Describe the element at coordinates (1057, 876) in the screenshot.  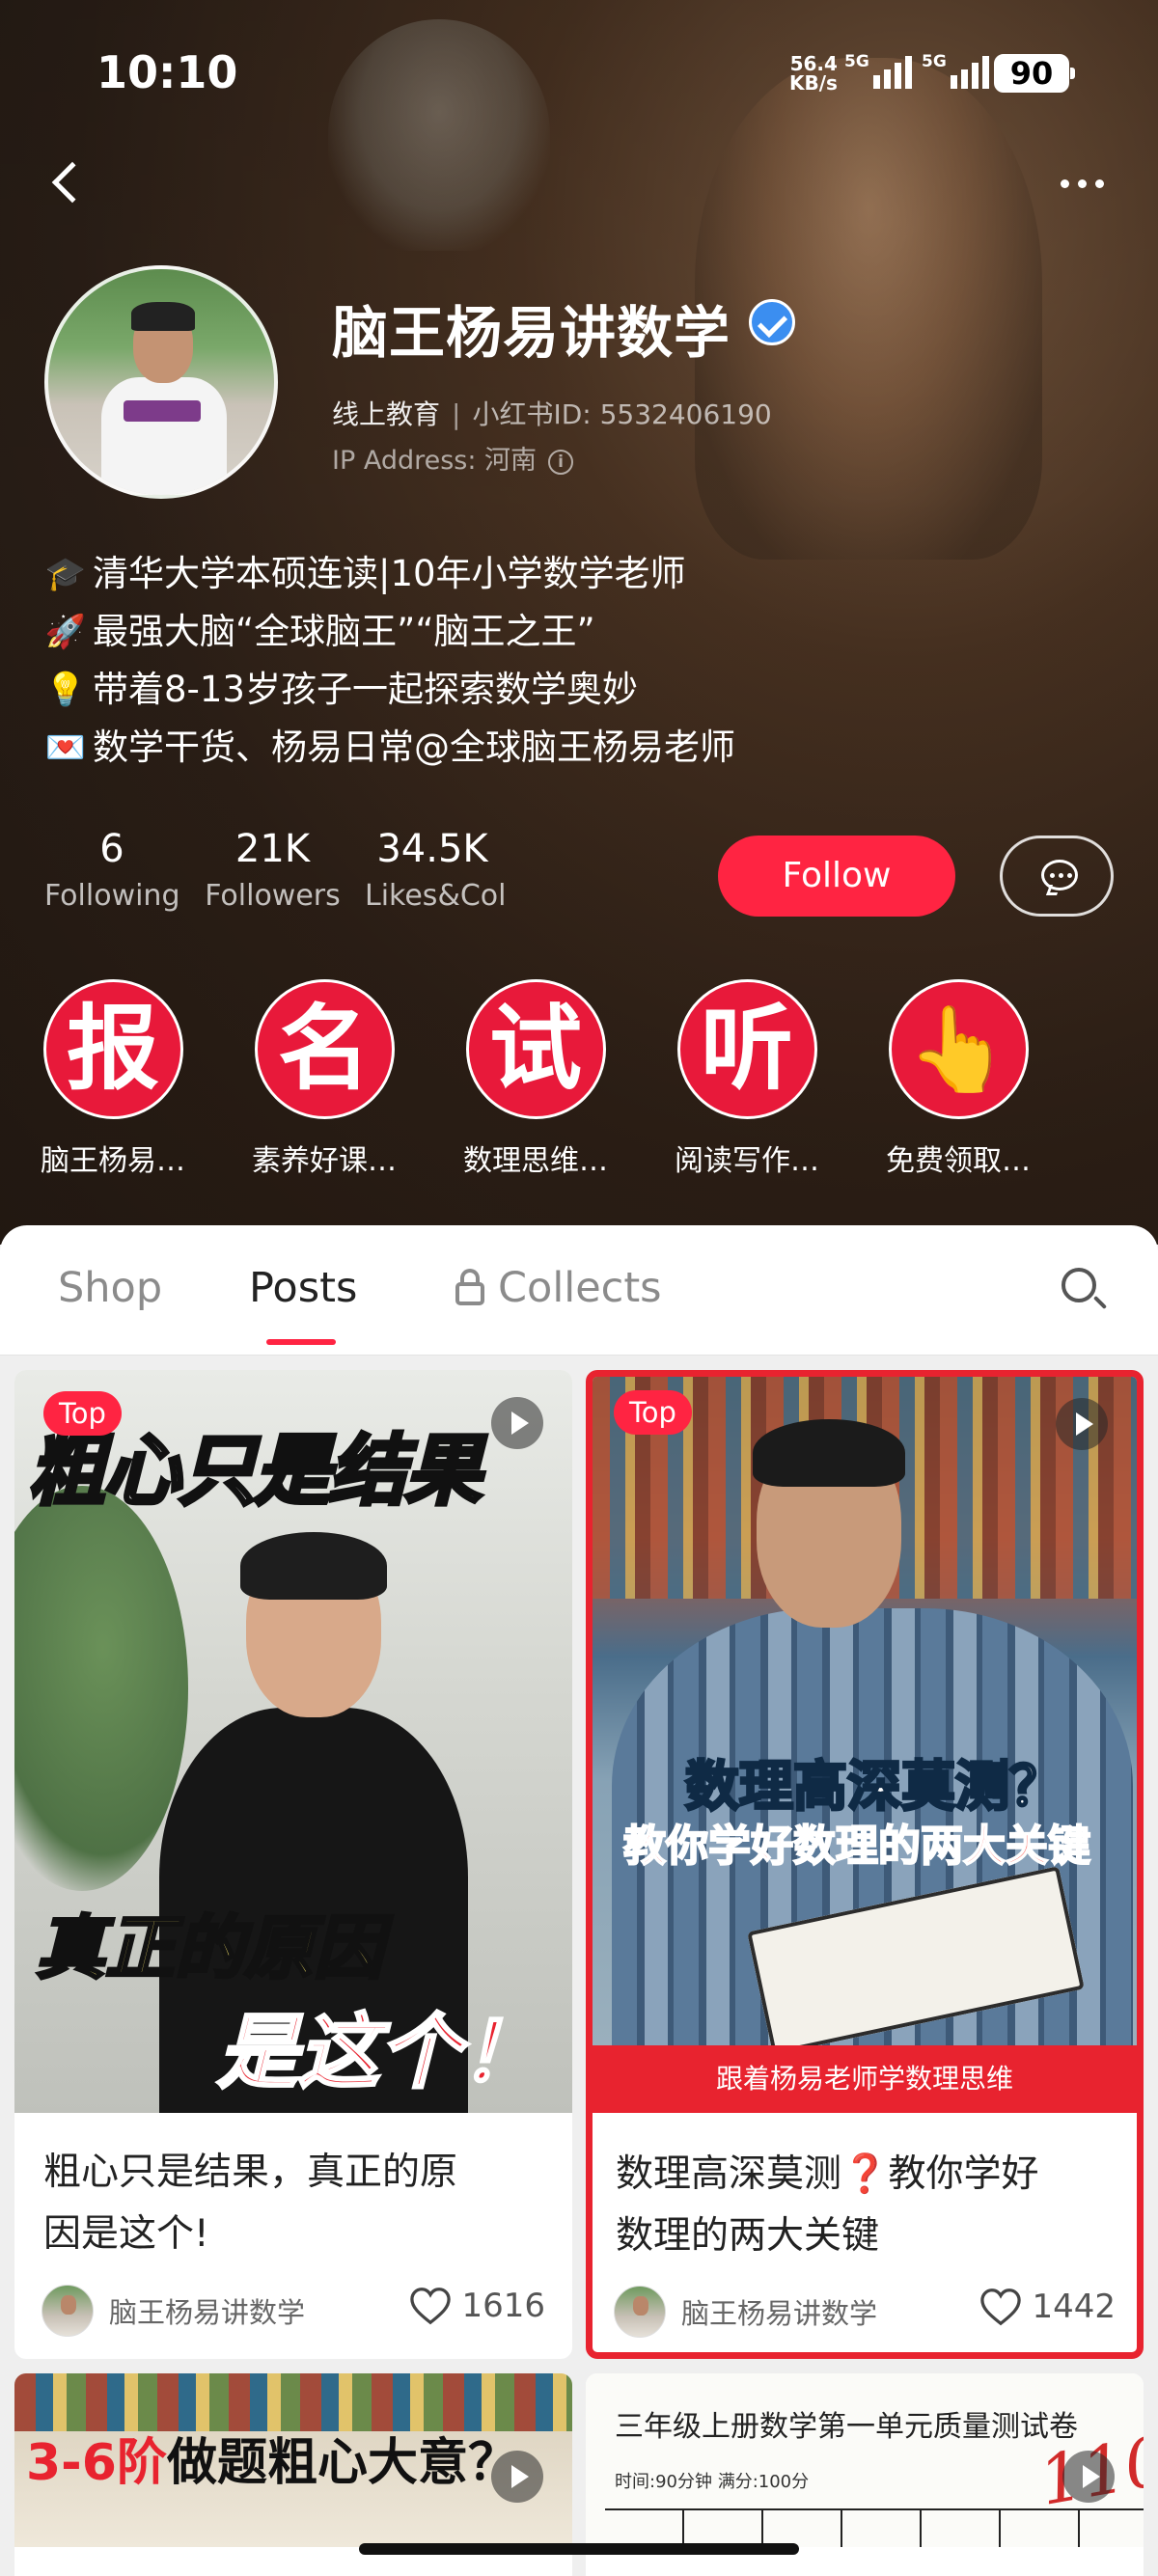
I see `message-button` at that location.